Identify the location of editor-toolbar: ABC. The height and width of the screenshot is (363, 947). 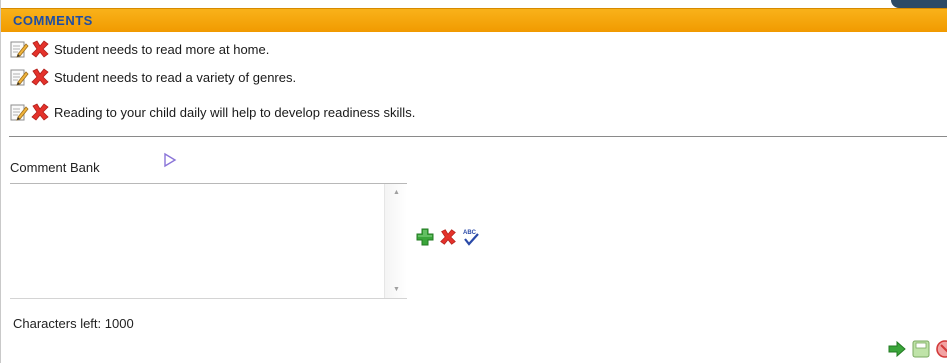
(448, 237).